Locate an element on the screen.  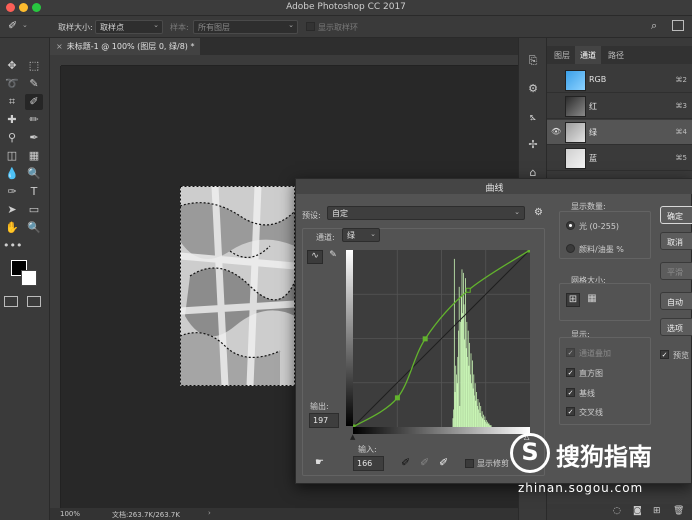
sample-select: 所有图层 ⌄ is located at coordinates (245, 27).